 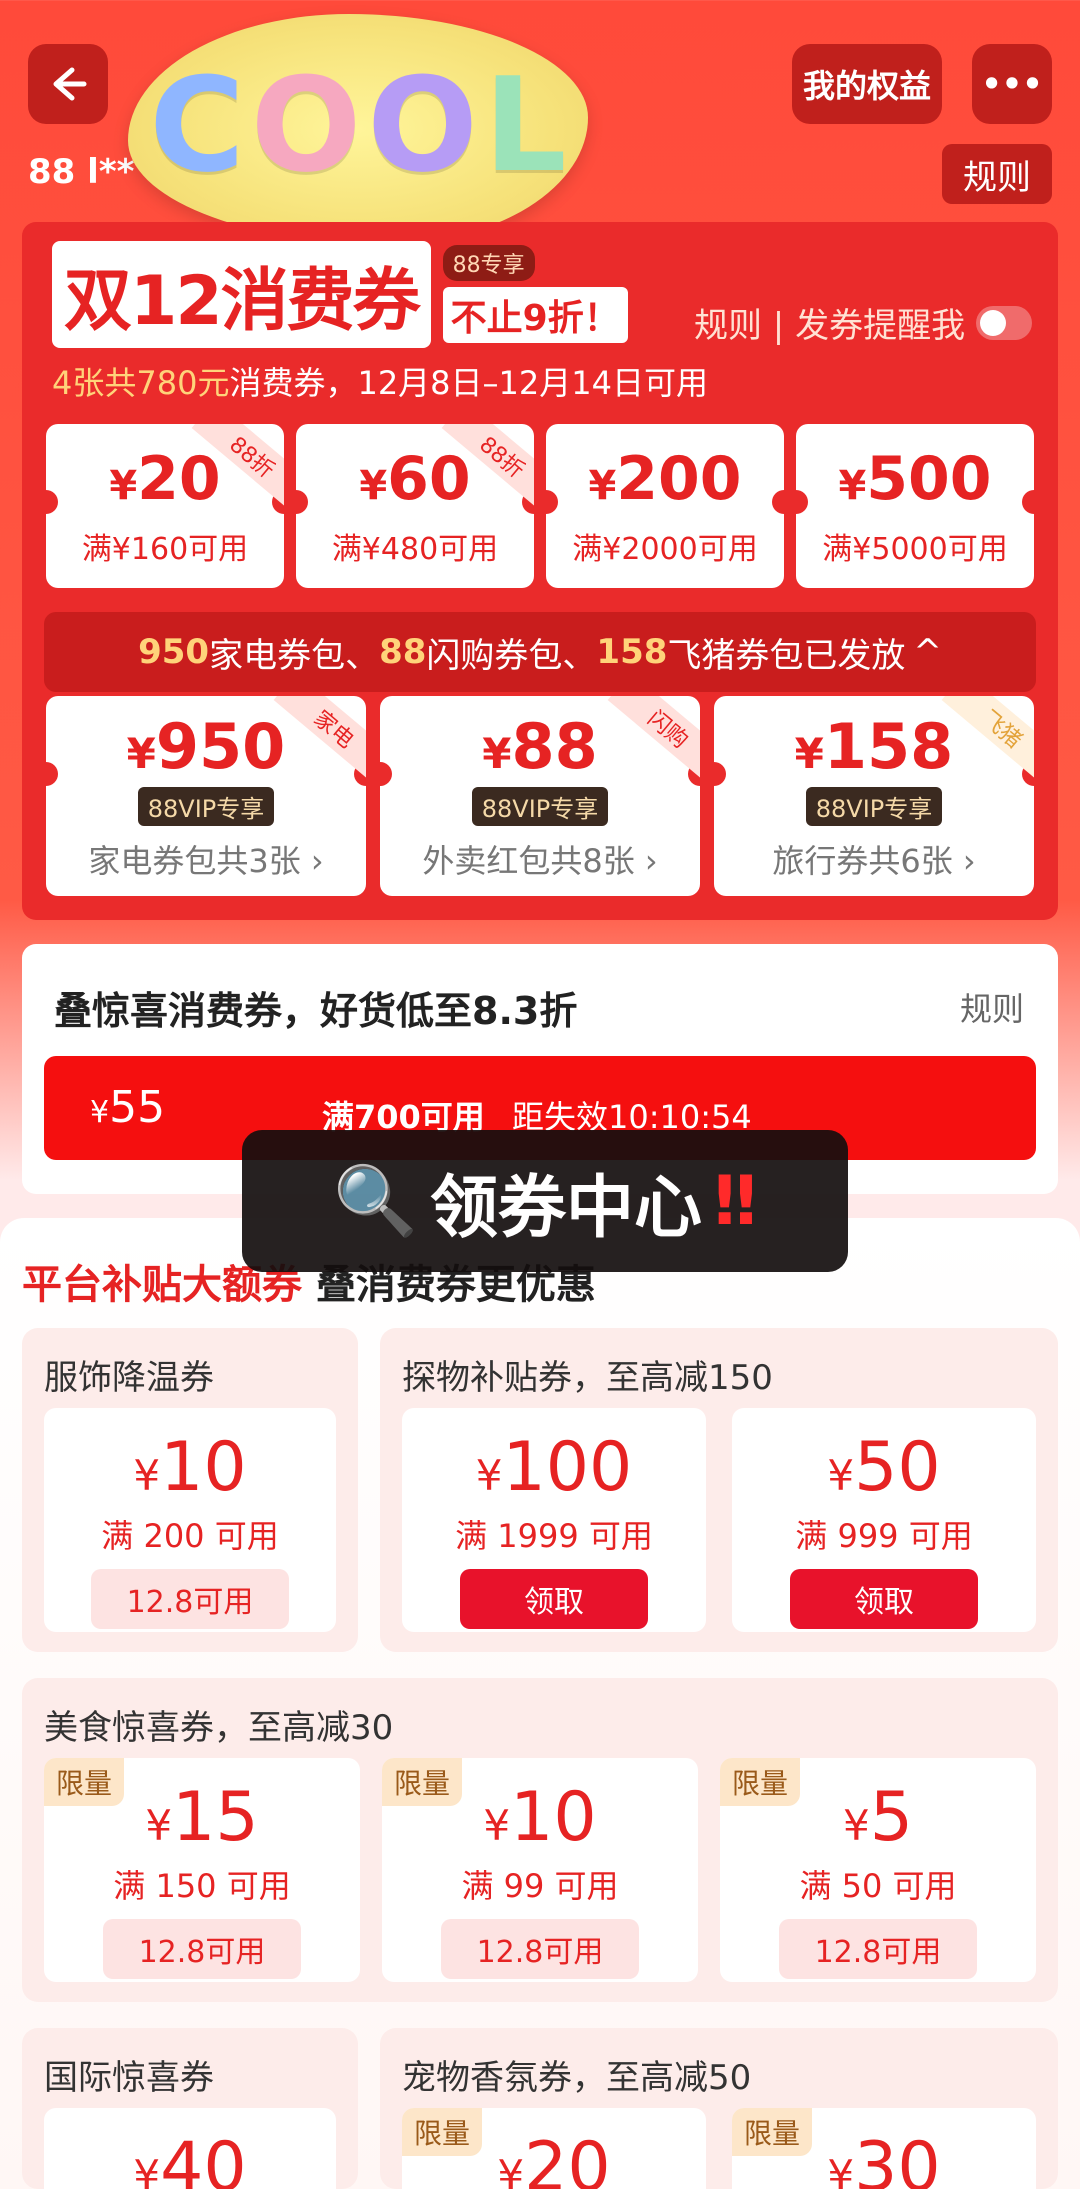 I want to click on cool-text: COOL, so click(x=358, y=125).